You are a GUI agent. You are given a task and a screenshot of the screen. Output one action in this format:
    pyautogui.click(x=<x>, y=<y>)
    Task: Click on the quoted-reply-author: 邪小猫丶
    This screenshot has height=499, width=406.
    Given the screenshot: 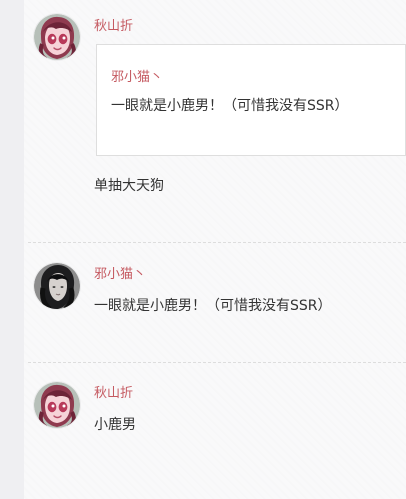 What is the action you would take?
    pyautogui.click(x=137, y=78)
    